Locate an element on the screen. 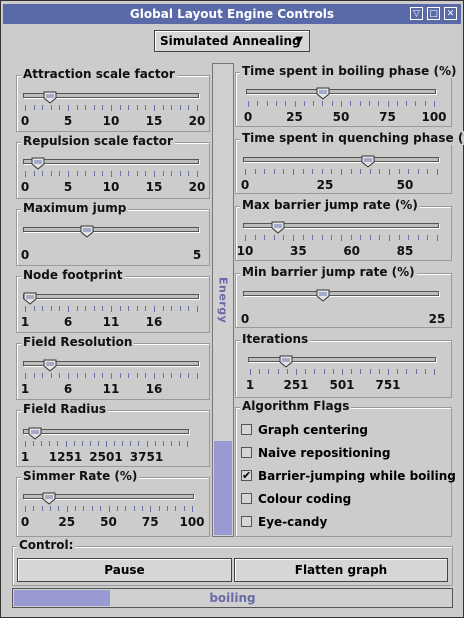 Image resolution: width=464 pixels, height=618 pixels. algorithm-flags-title: Algorithm Flags is located at coordinates (296, 406).